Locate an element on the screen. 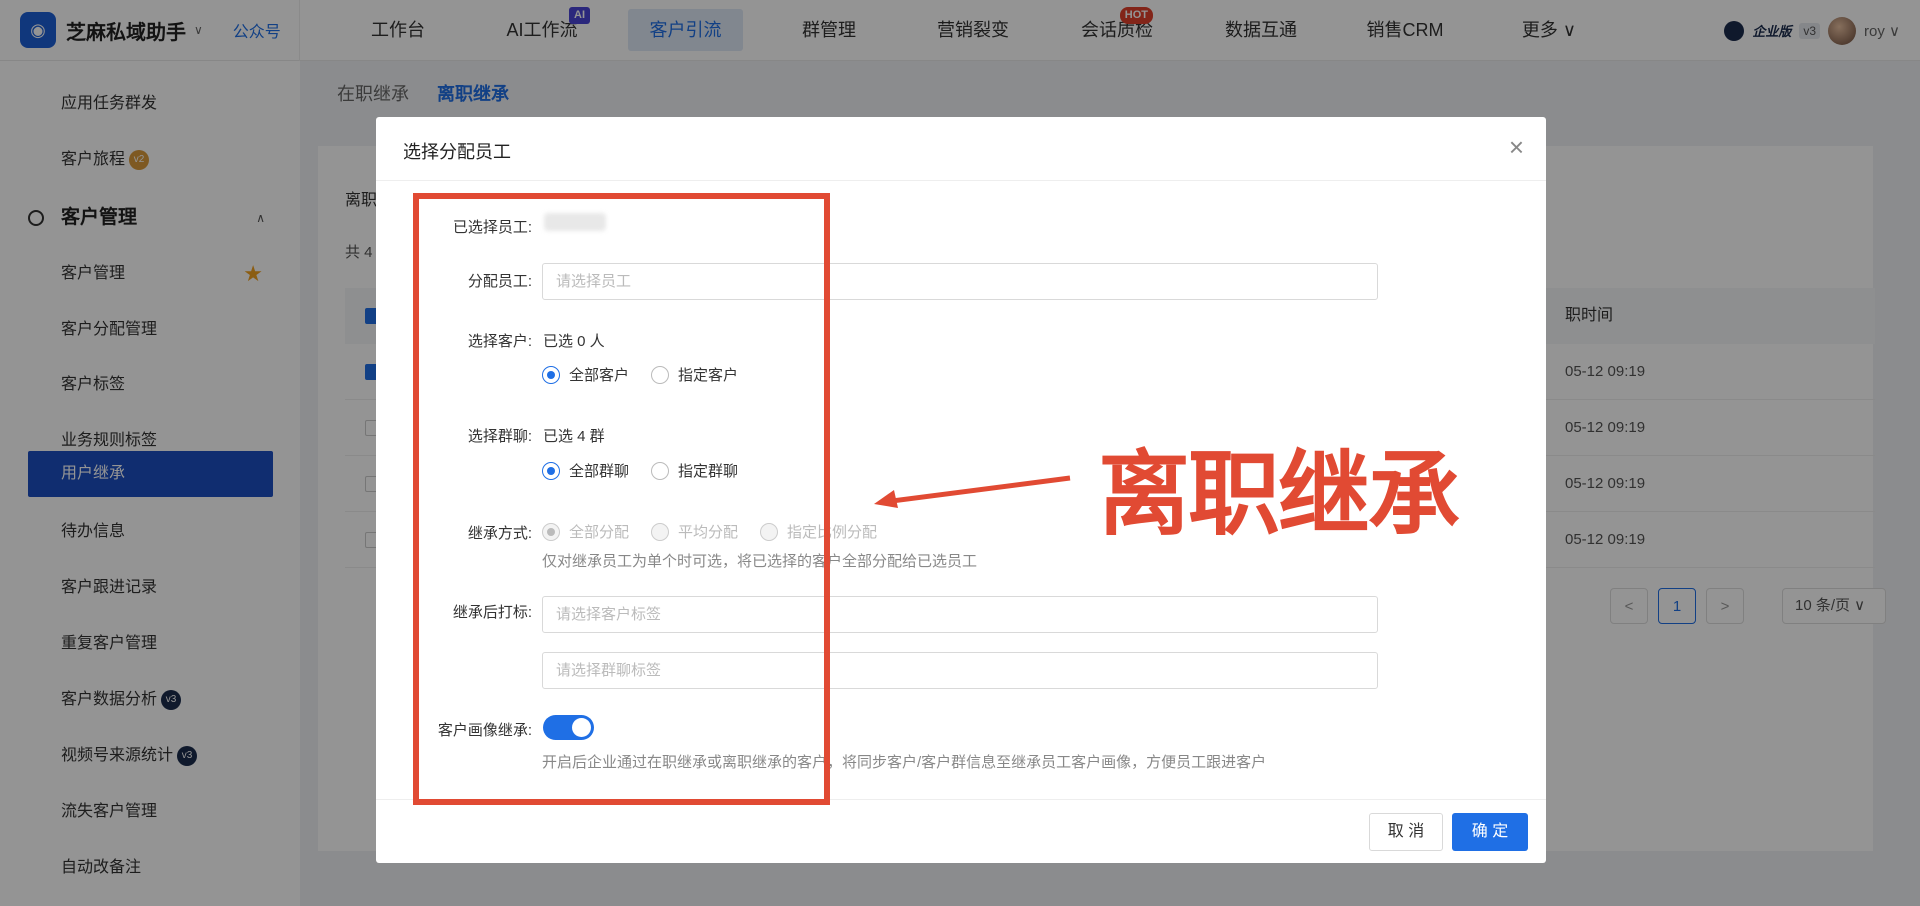 The image size is (1920, 906). highlight-box is located at coordinates (621, 499).